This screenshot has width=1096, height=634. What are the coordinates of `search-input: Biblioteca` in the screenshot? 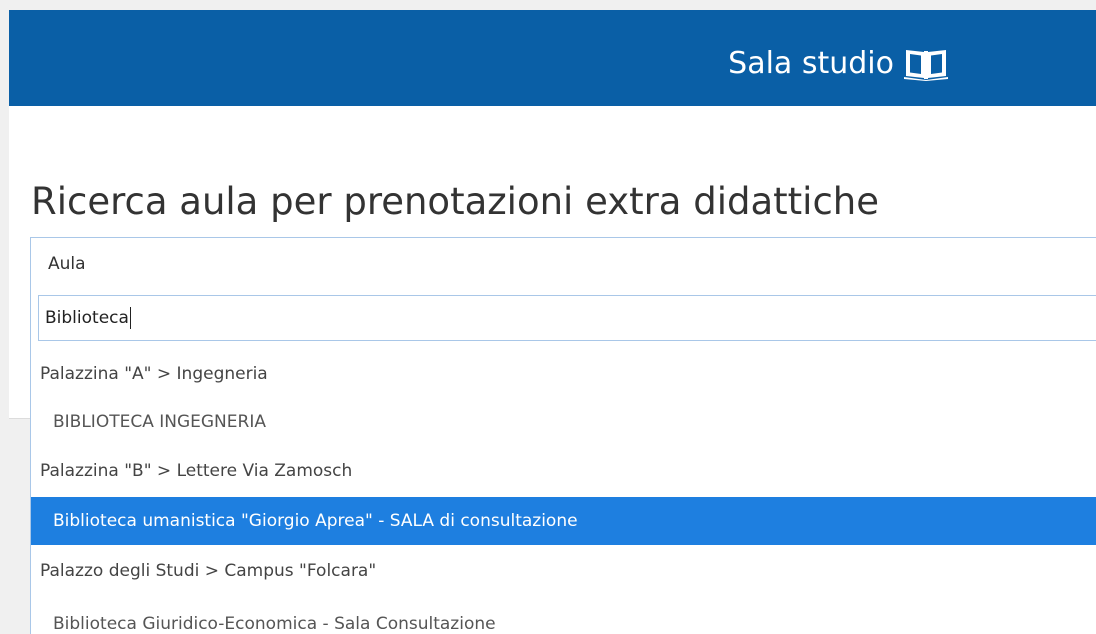 It's located at (567, 318).